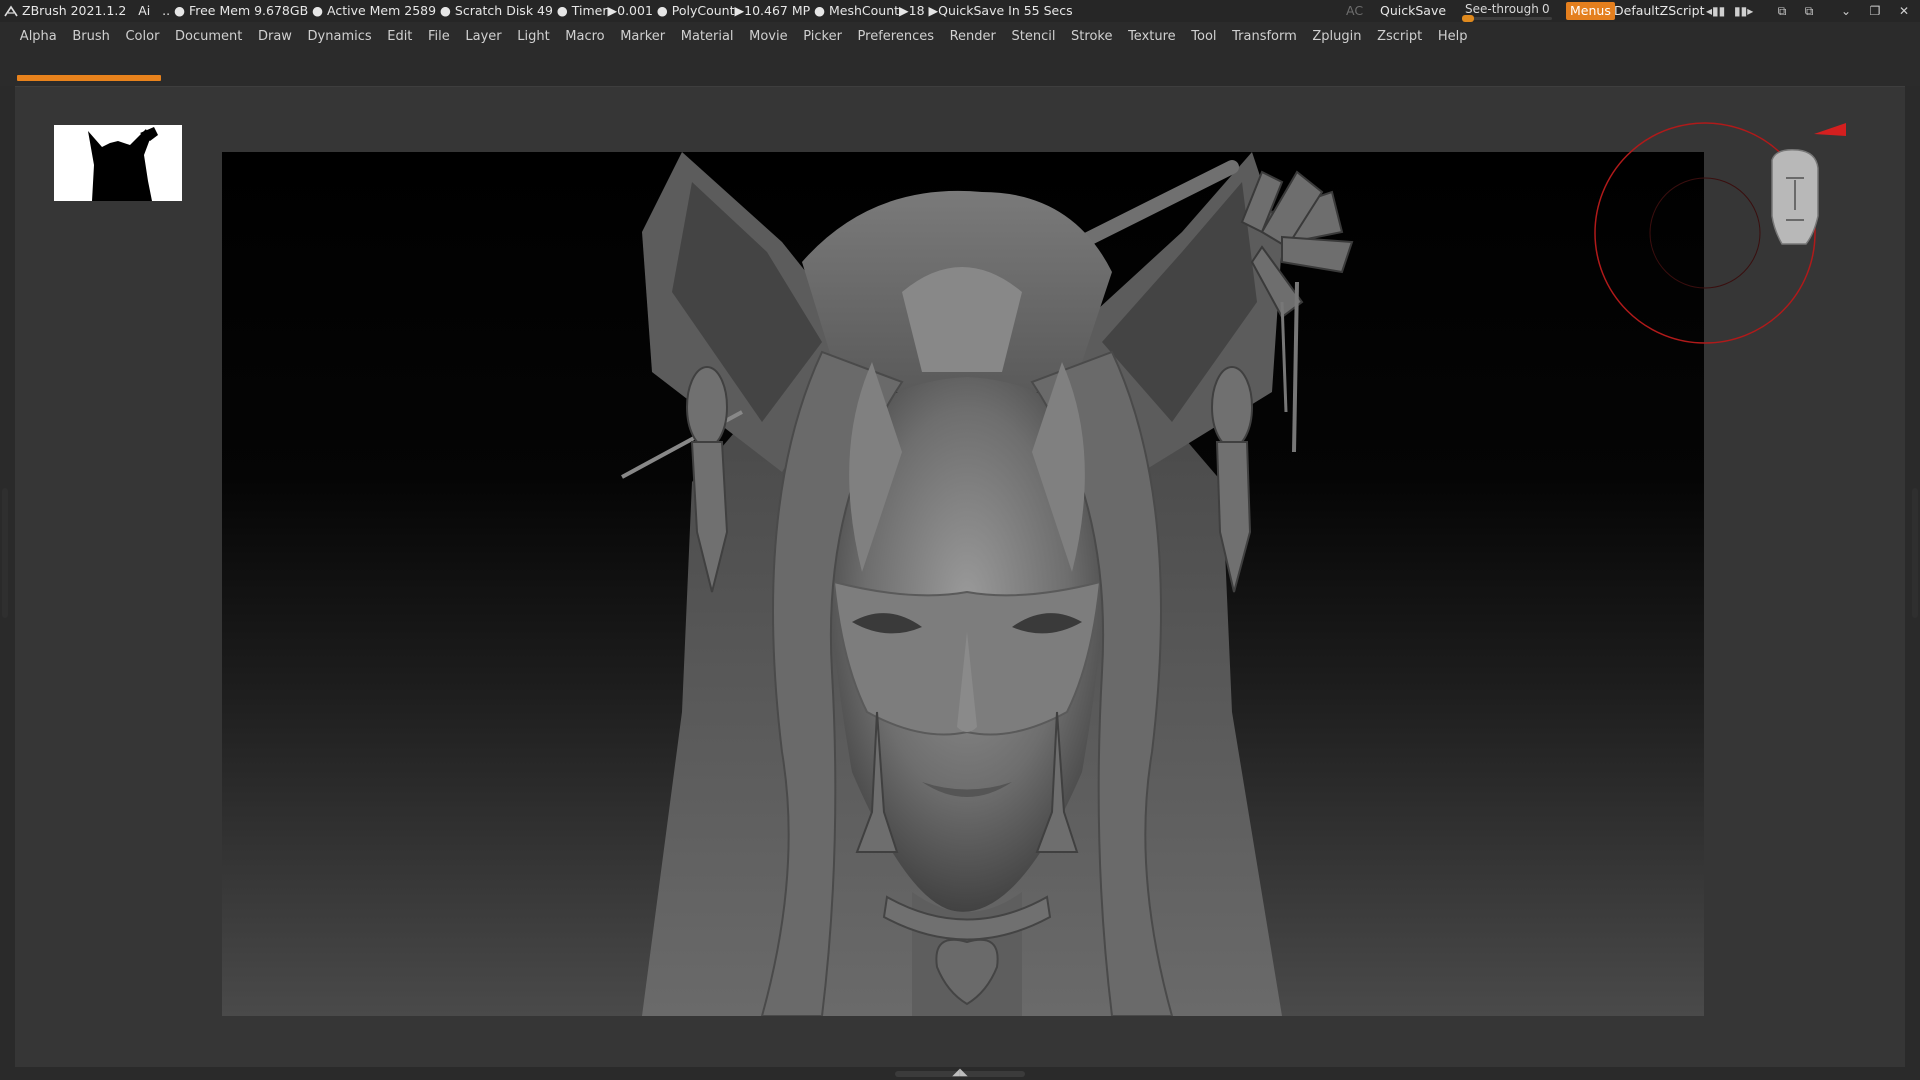  I want to click on menu-item-light: Light, so click(533, 37).